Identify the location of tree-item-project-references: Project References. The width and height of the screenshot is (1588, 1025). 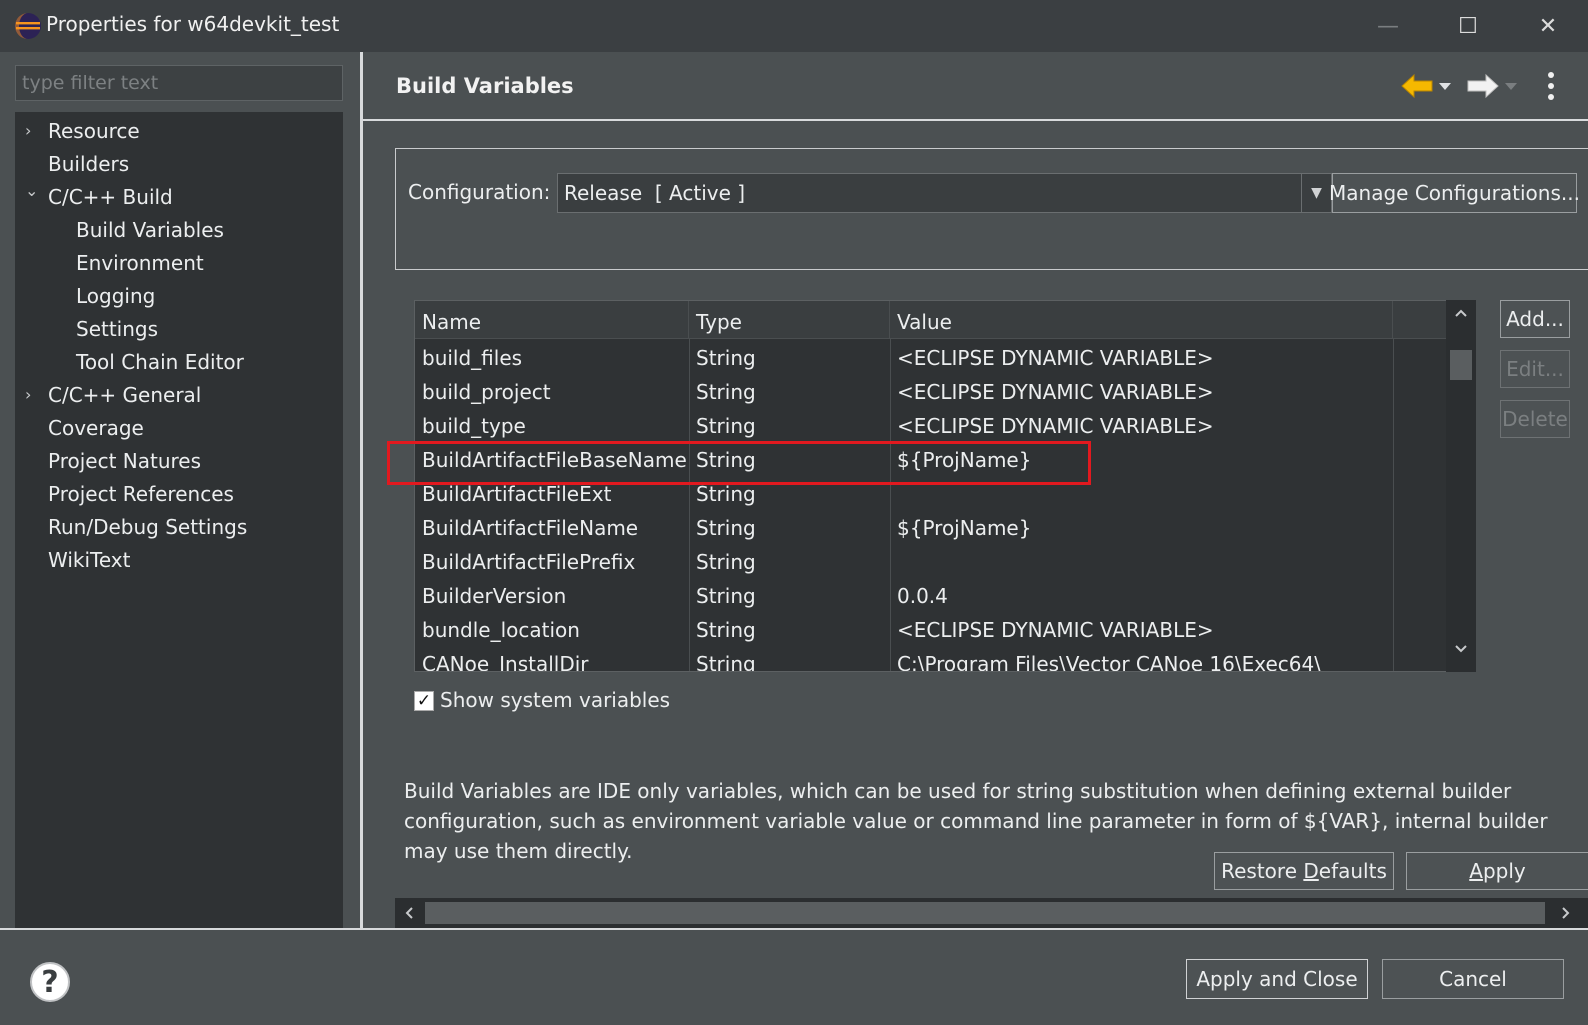
(179, 494).